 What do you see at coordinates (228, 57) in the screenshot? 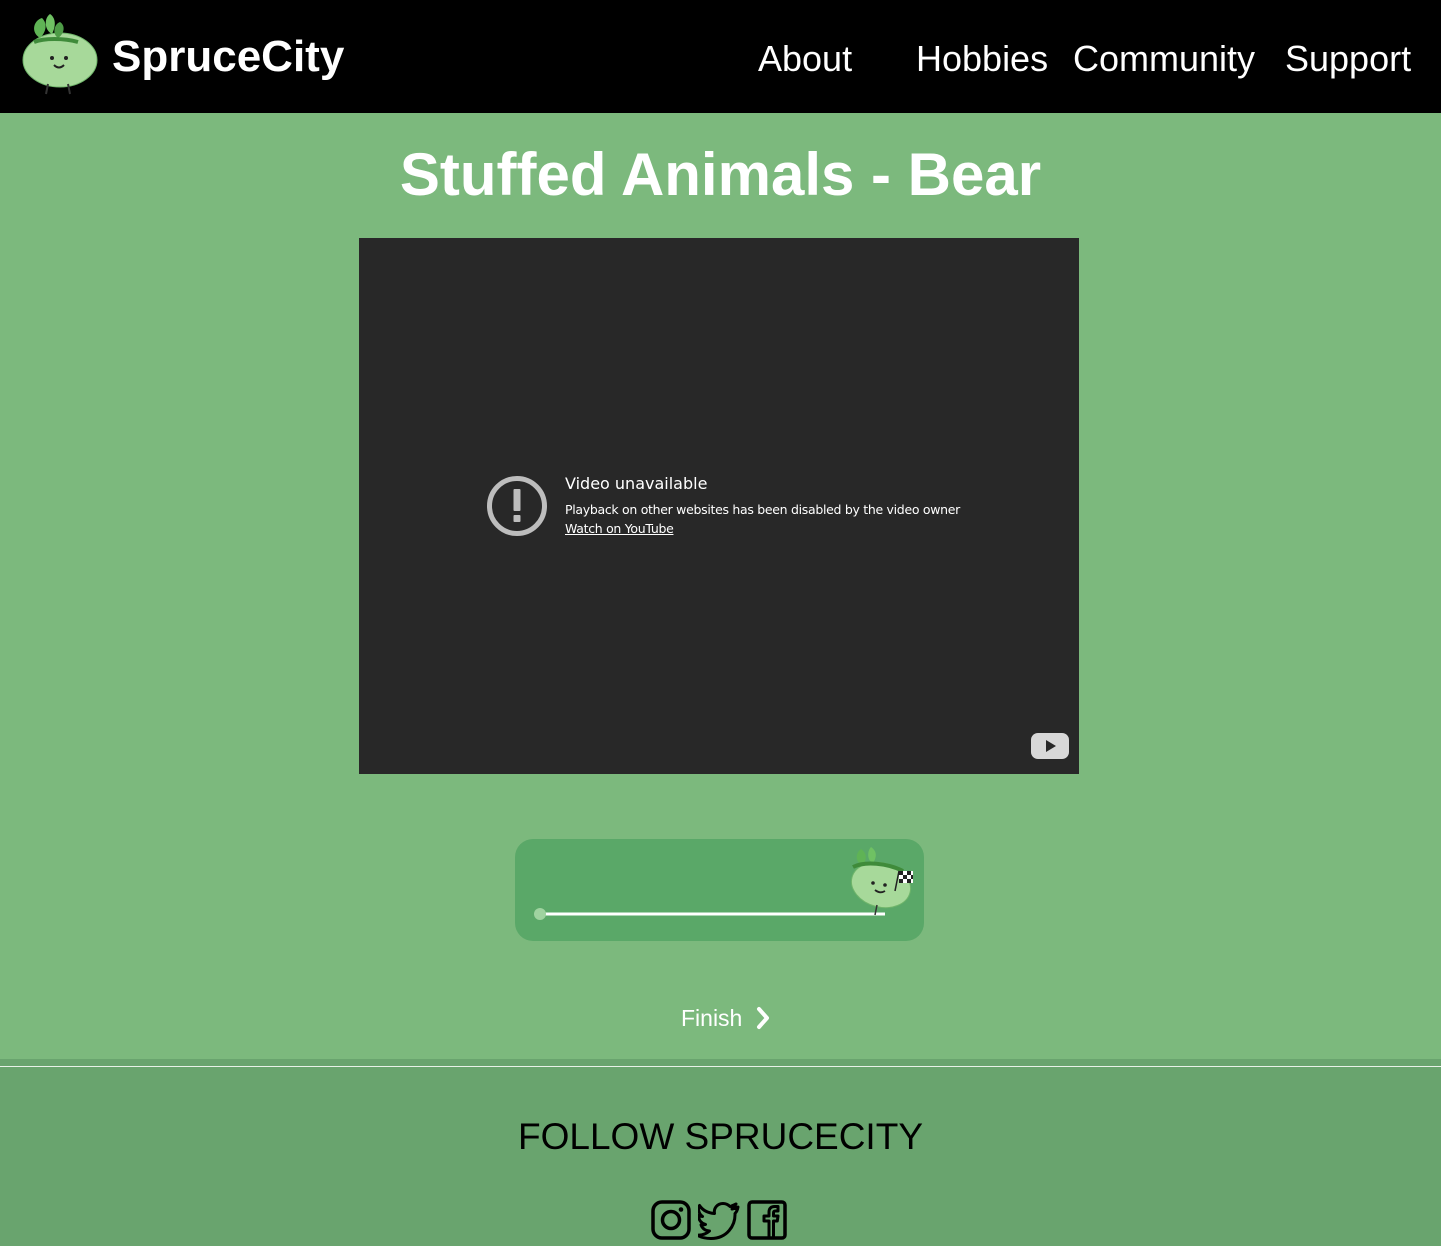
I see `site-brand-name: SpruceCity` at bounding box center [228, 57].